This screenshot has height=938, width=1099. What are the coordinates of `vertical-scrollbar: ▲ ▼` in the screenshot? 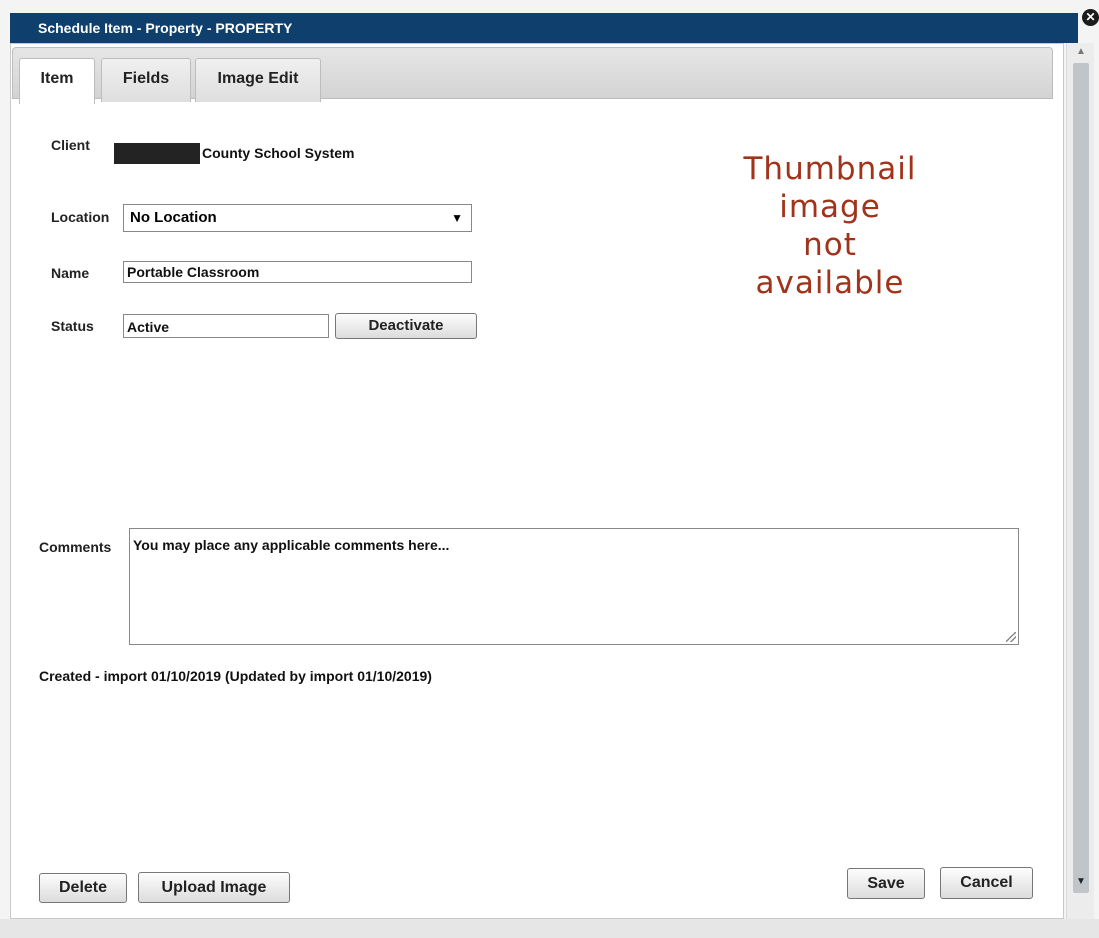 It's located at (1080, 481).